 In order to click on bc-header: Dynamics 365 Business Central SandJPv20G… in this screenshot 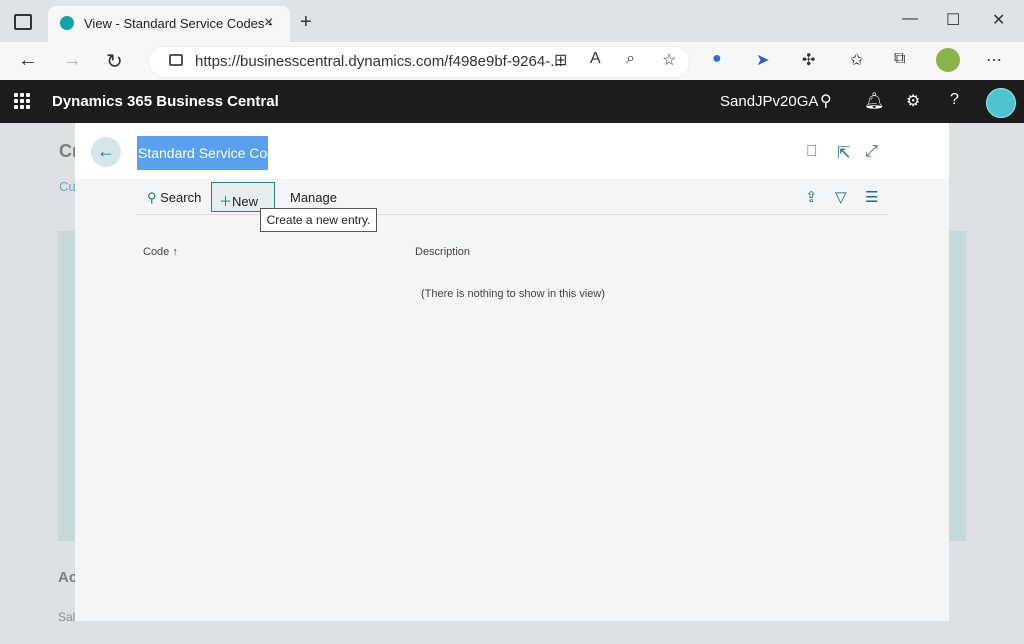, I will do `click(512, 101)`.